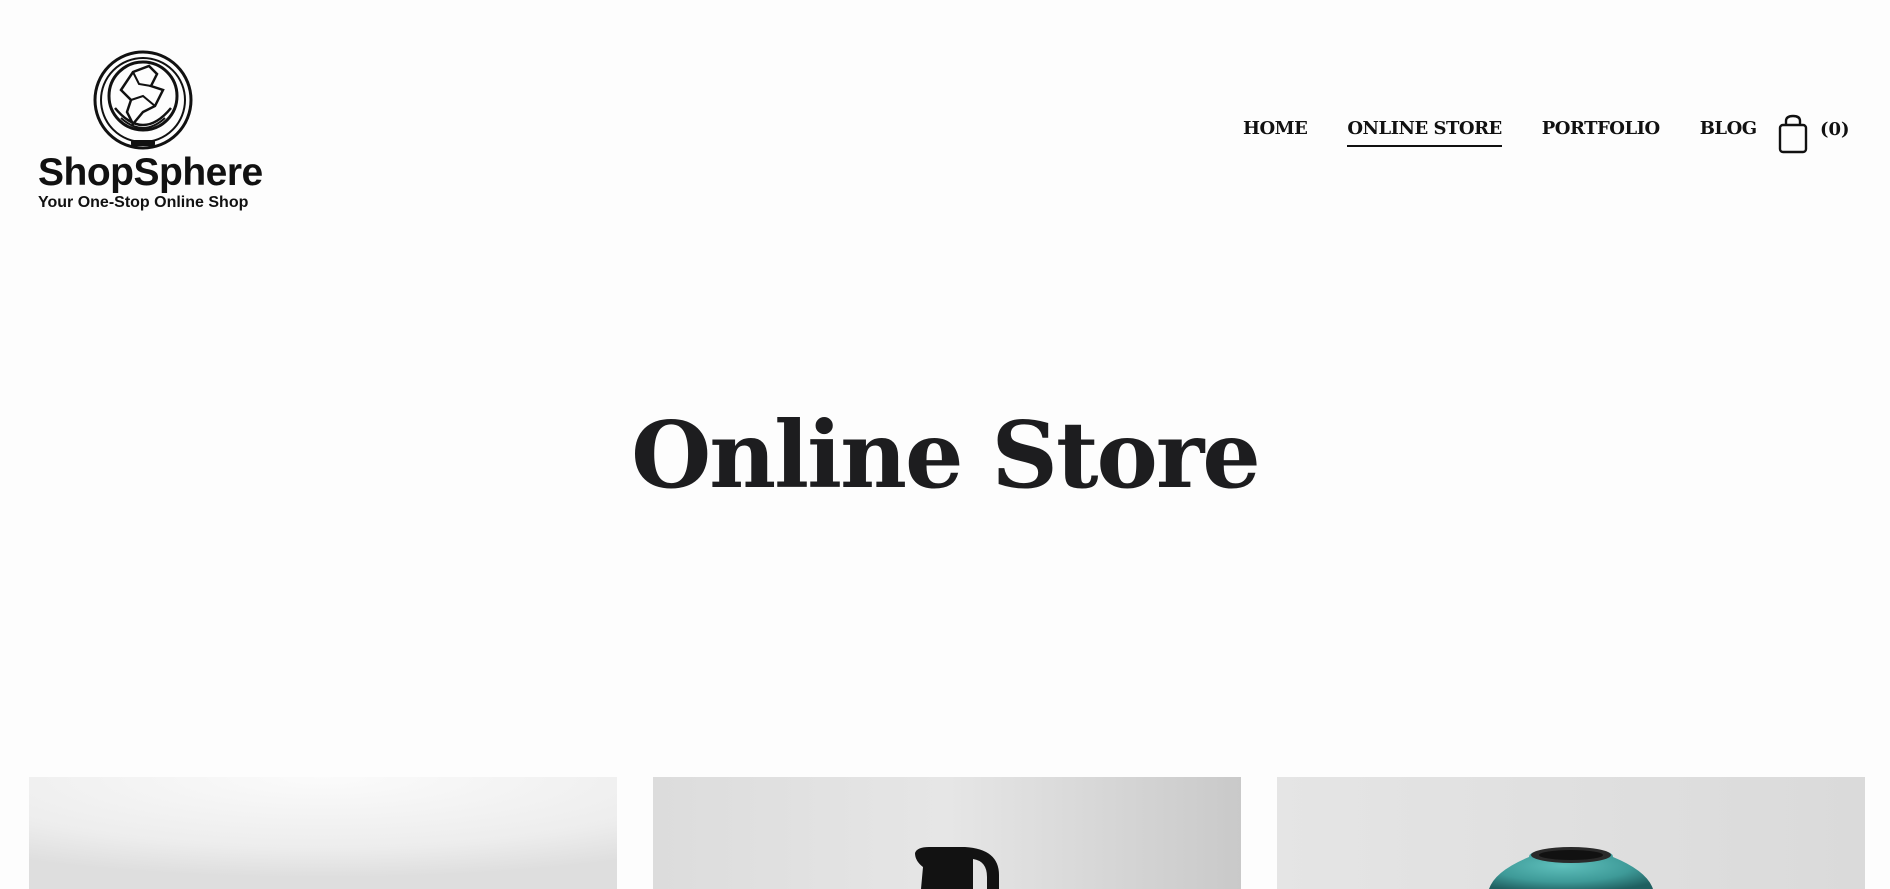 Image resolution: width=1890 pixels, height=889 pixels. I want to click on site-logo: ShopSphere Your One-Stop Online Shop, so click(150, 132).